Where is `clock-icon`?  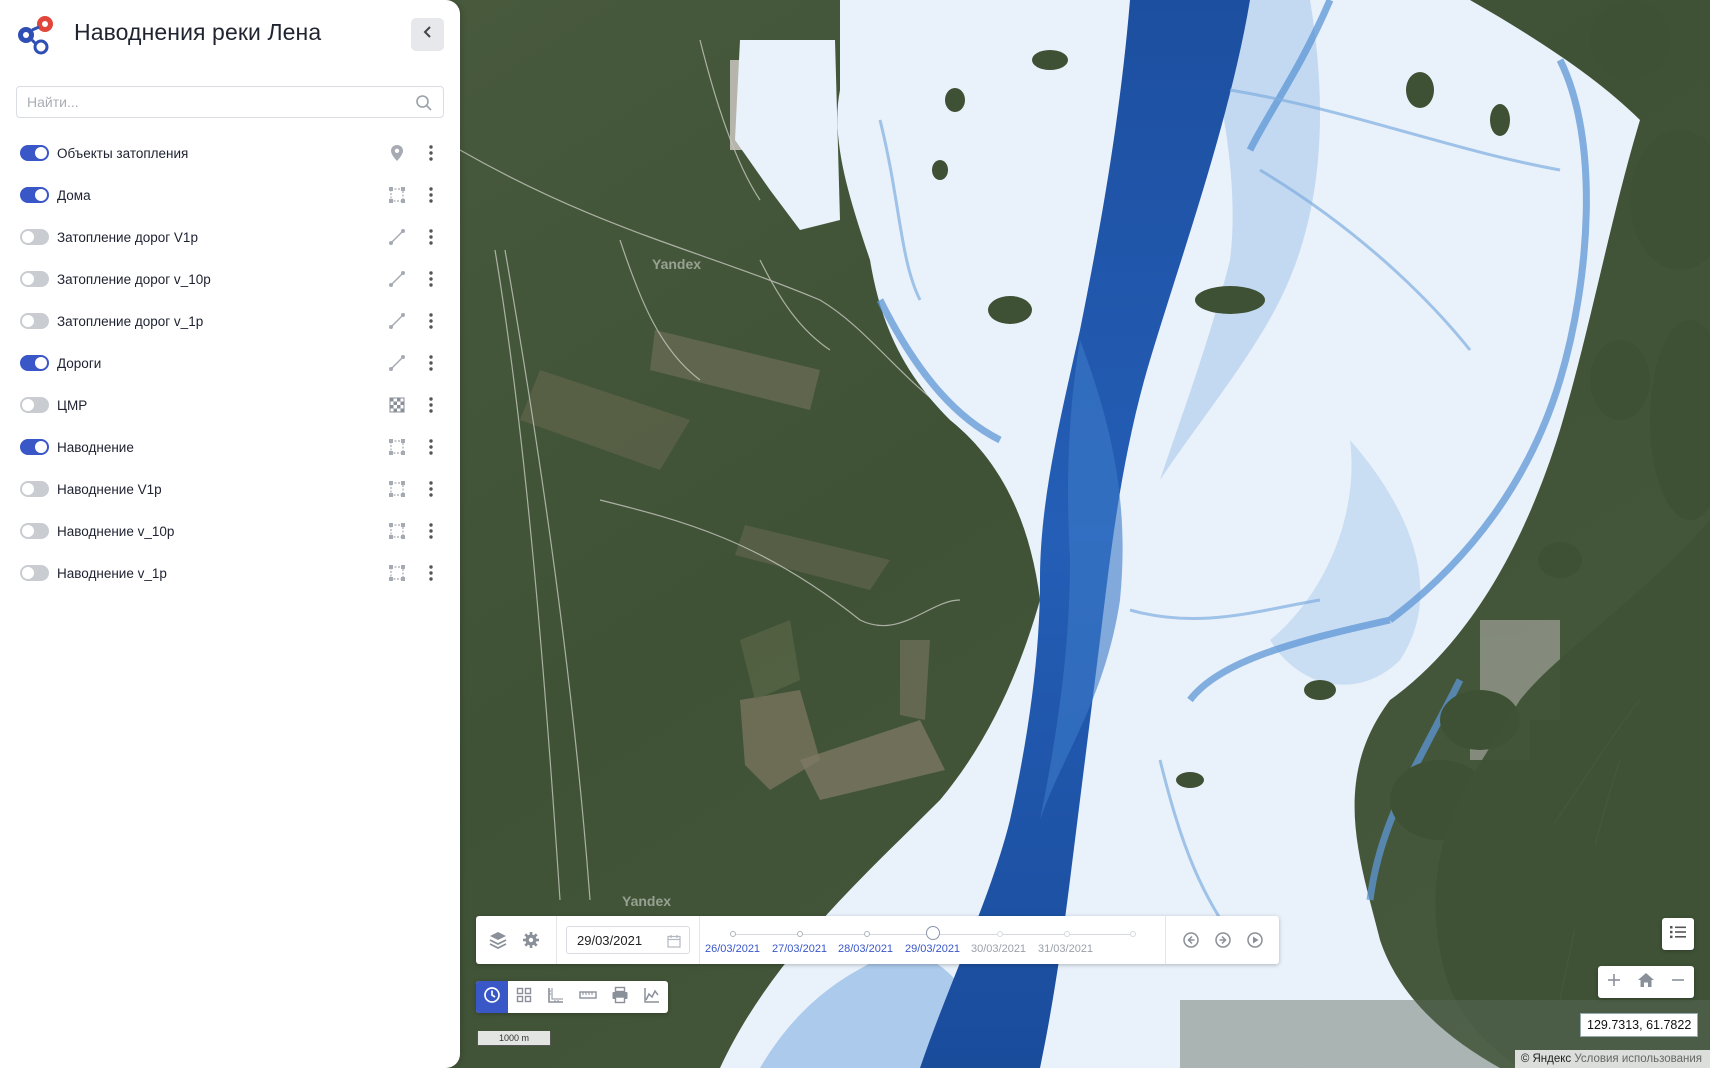 clock-icon is located at coordinates (492, 997).